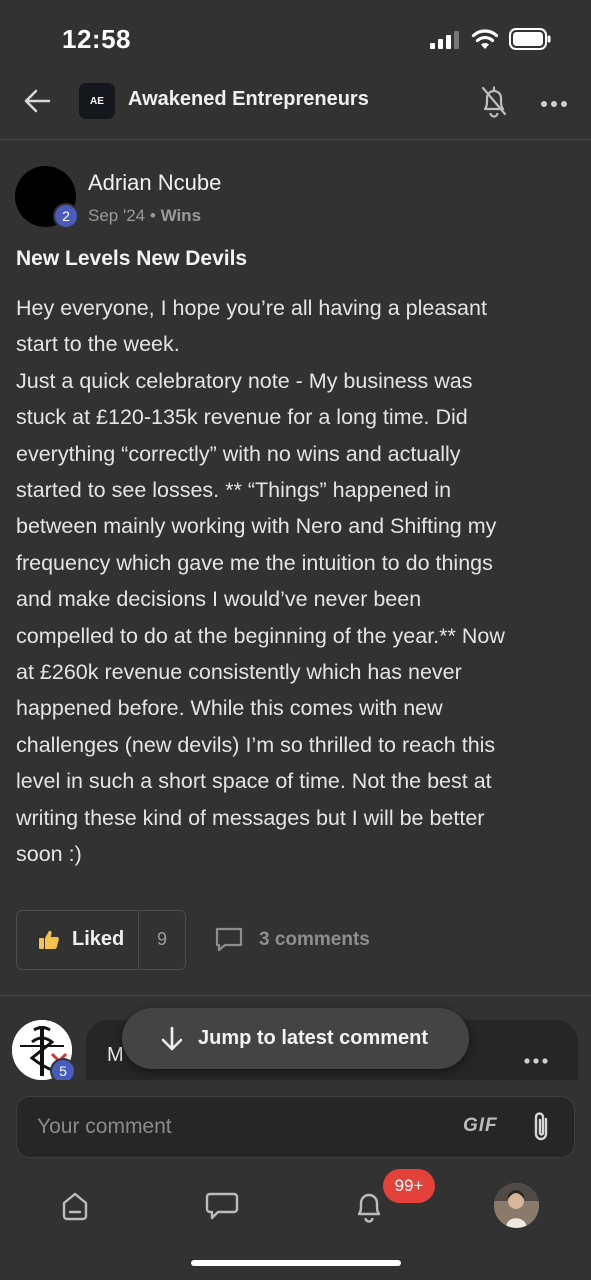 This screenshot has height=1280, width=591. What do you see at coordinates (554, 101) in the screenshot?
I see `more-options-icon` at bounding box center [554, 101].